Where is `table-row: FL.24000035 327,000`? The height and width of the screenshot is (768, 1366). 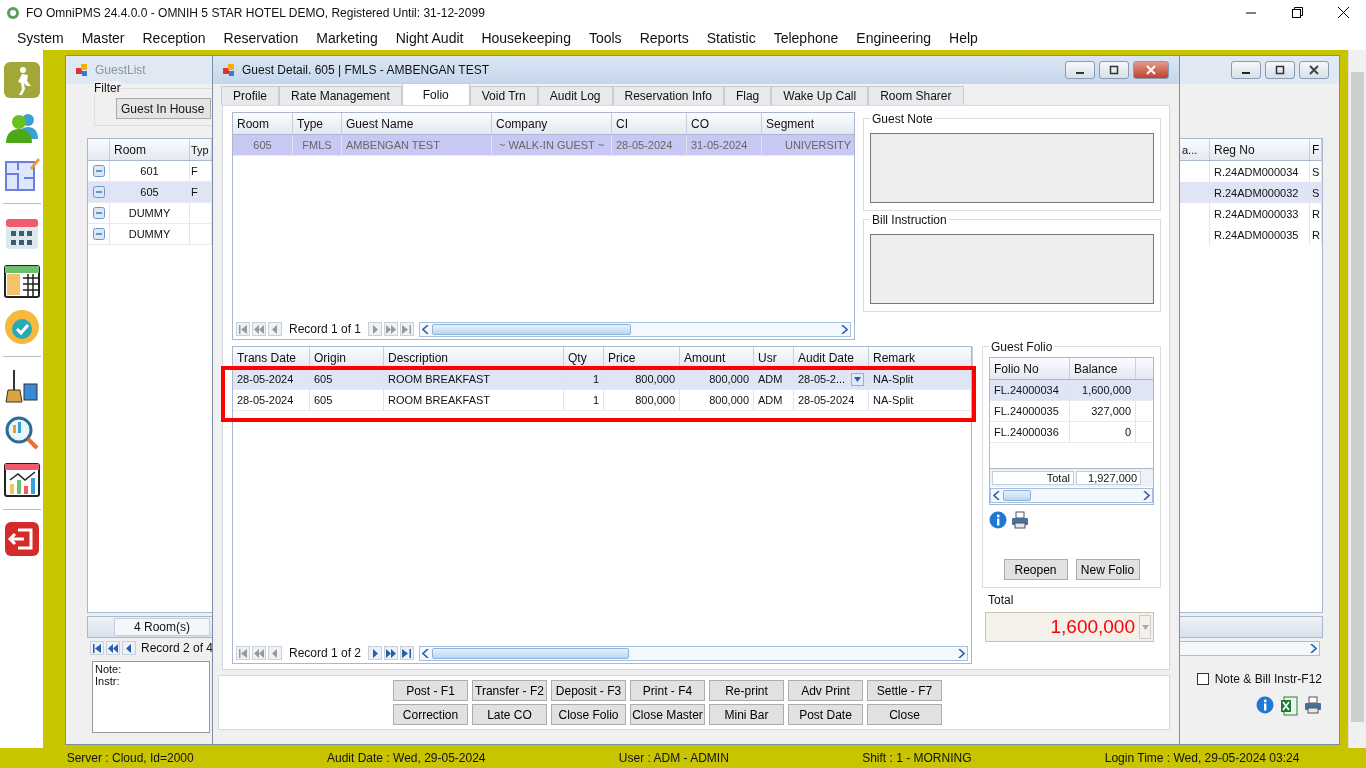
table-row: FL.24000035 327,000 is located at coordinates (1071, 411).